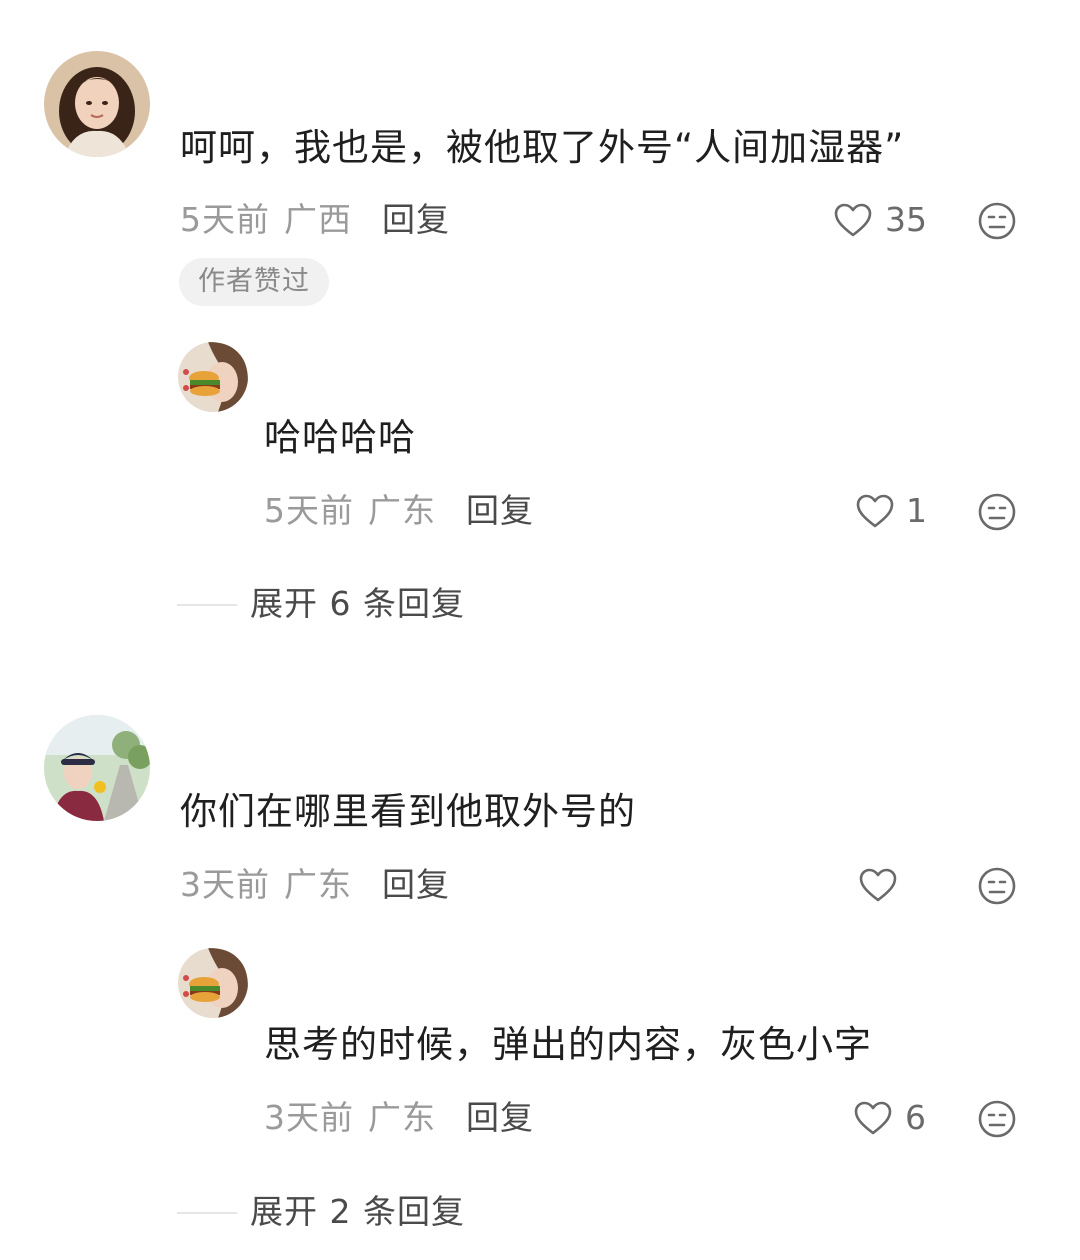 The width and height of the screenshot is (1080, 1260). What do you see at coordinates (254, 282) in the screenshot?
I see `author-liked-badge: 作者赞过` at bounding box center [254, 282].